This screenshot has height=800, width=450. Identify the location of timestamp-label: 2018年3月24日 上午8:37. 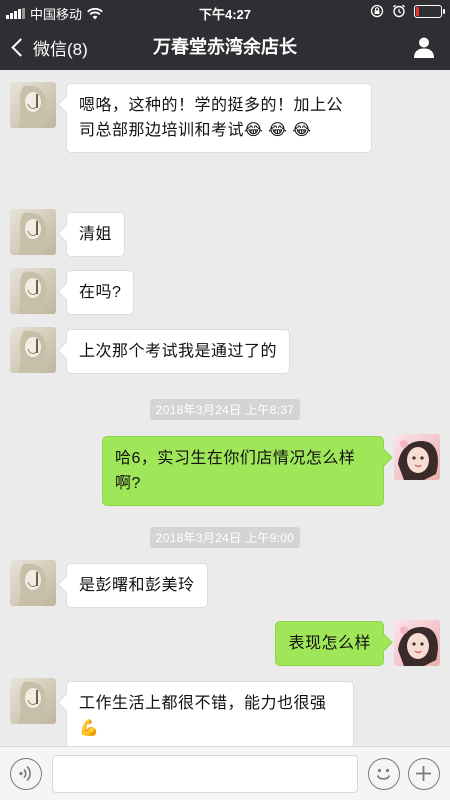
(225, 409).